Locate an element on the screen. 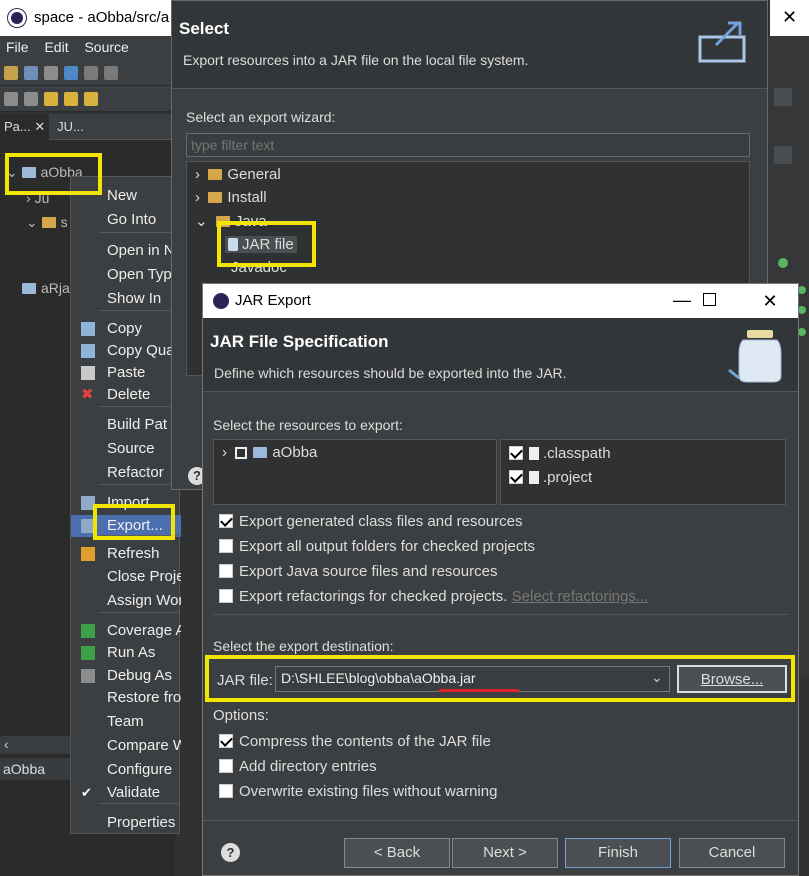  new-icon is located at coordinates (11, 73).